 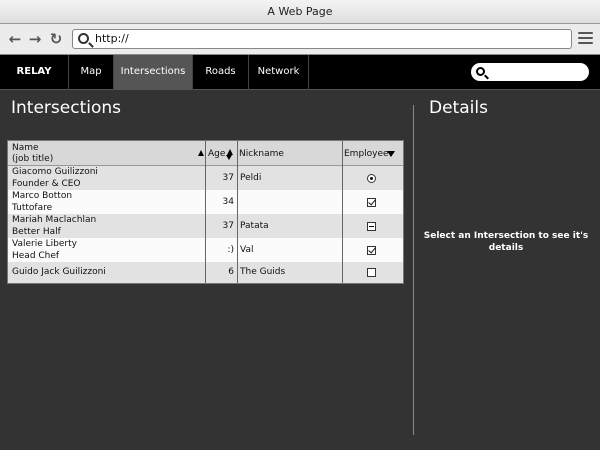 I want to click on sort-ascending-icon, so click(x=201, y=153).